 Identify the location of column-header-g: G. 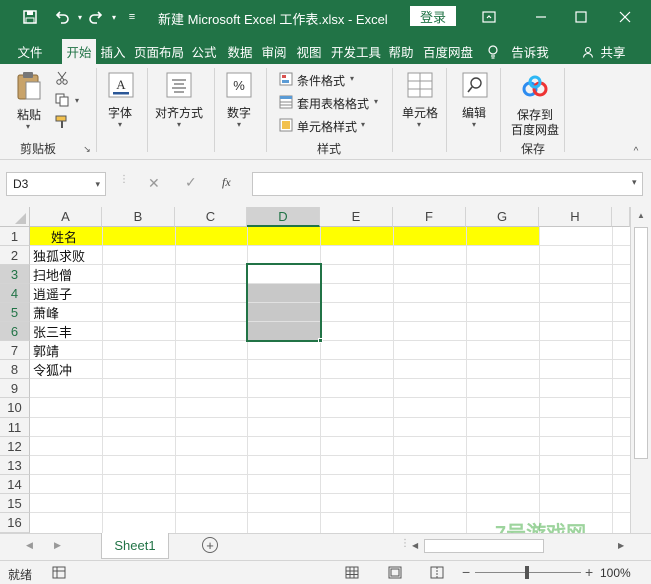
(502, 217).